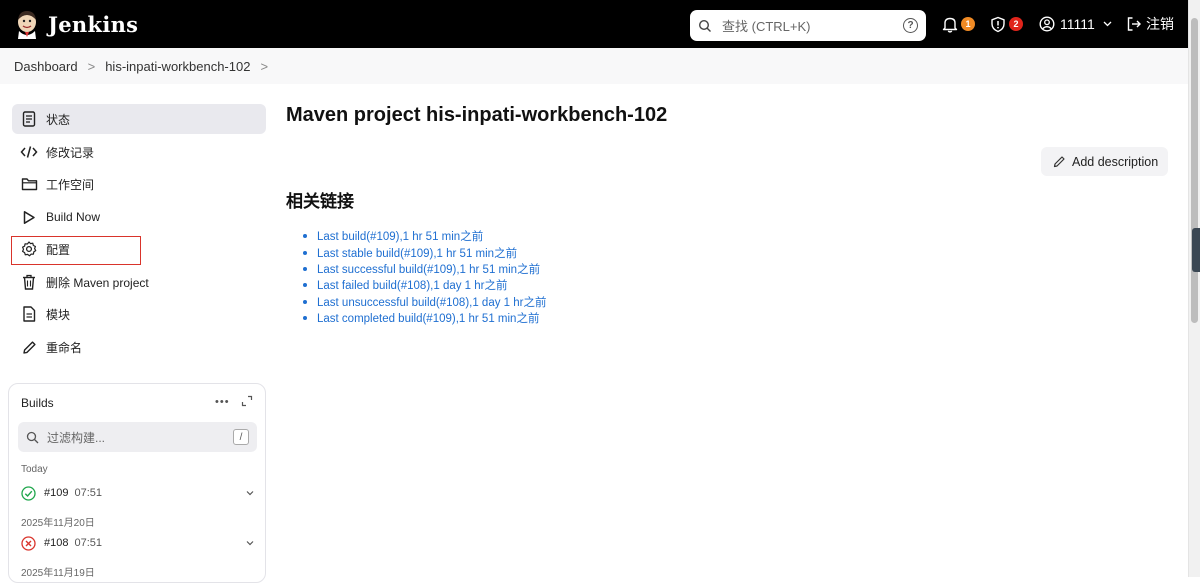 This screenshot has width=1200, height=583. I want to click on success-status-icon, so click(28, 493).